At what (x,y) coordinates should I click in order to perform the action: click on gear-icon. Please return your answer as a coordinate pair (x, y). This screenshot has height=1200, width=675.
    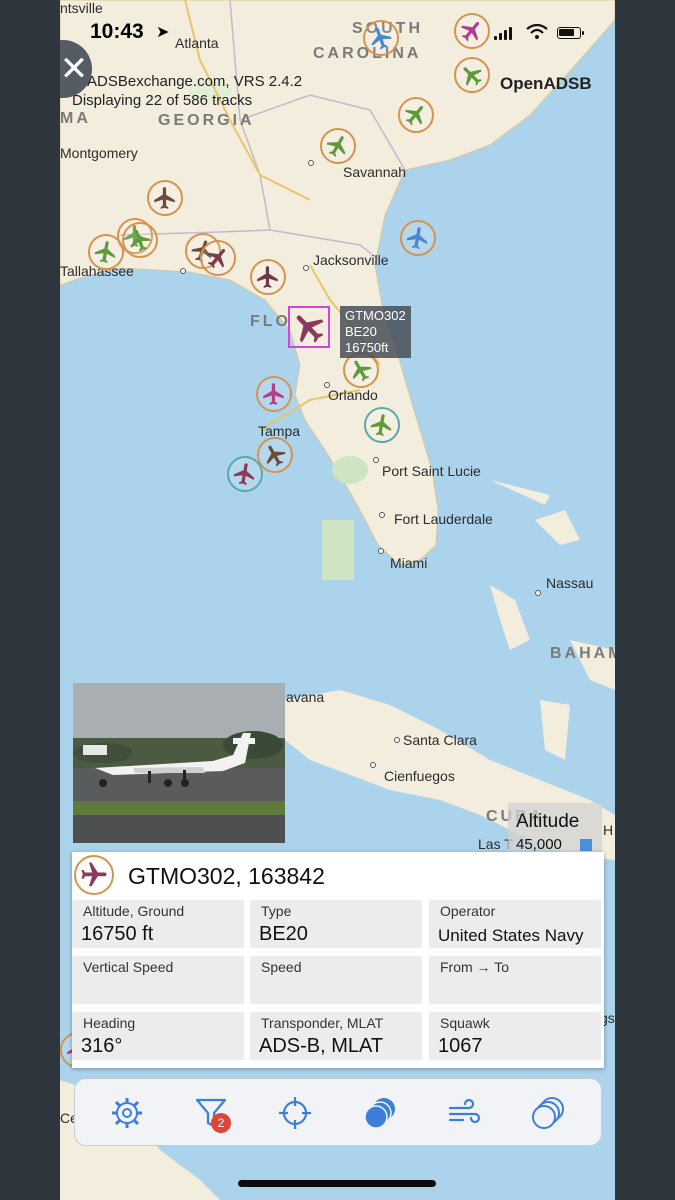
    Looking at the image, I should click on (127, 1113).